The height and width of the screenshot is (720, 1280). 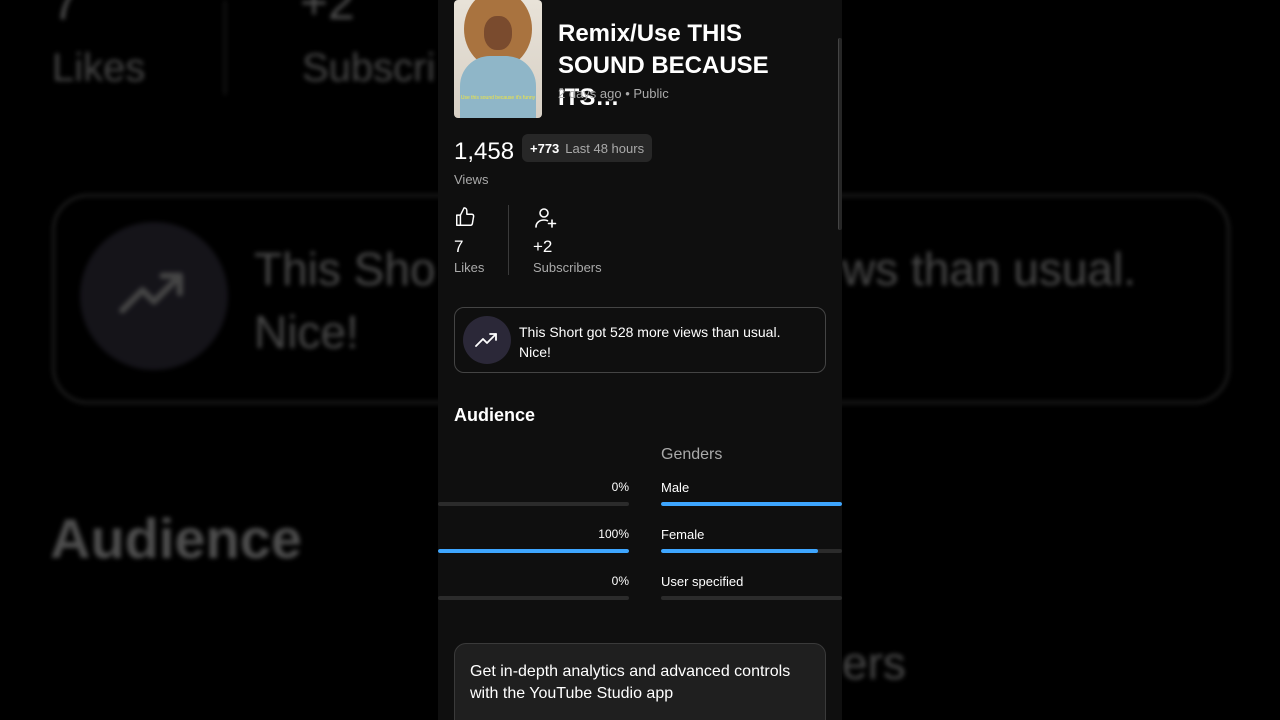 What do you see at coordinates (469, 267) in the screenshot?
I see `likes-label: Likes` at bounding box center [469, 267].